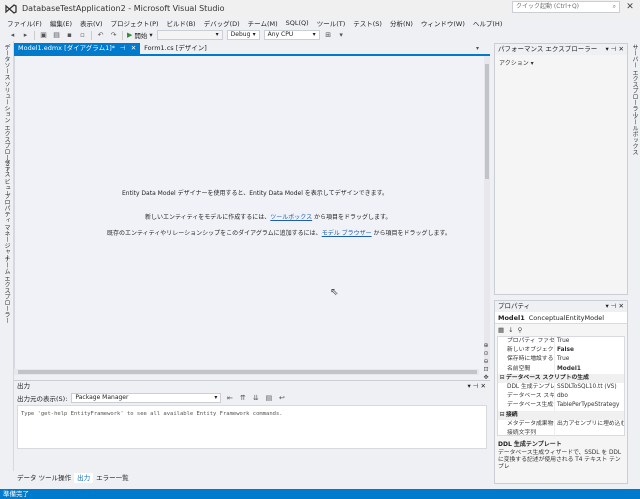  What do you see at coordinates (401, 23) in the screenshot?
I see `menu-analyze: 分析(N)` at bounding box center [401, 23].